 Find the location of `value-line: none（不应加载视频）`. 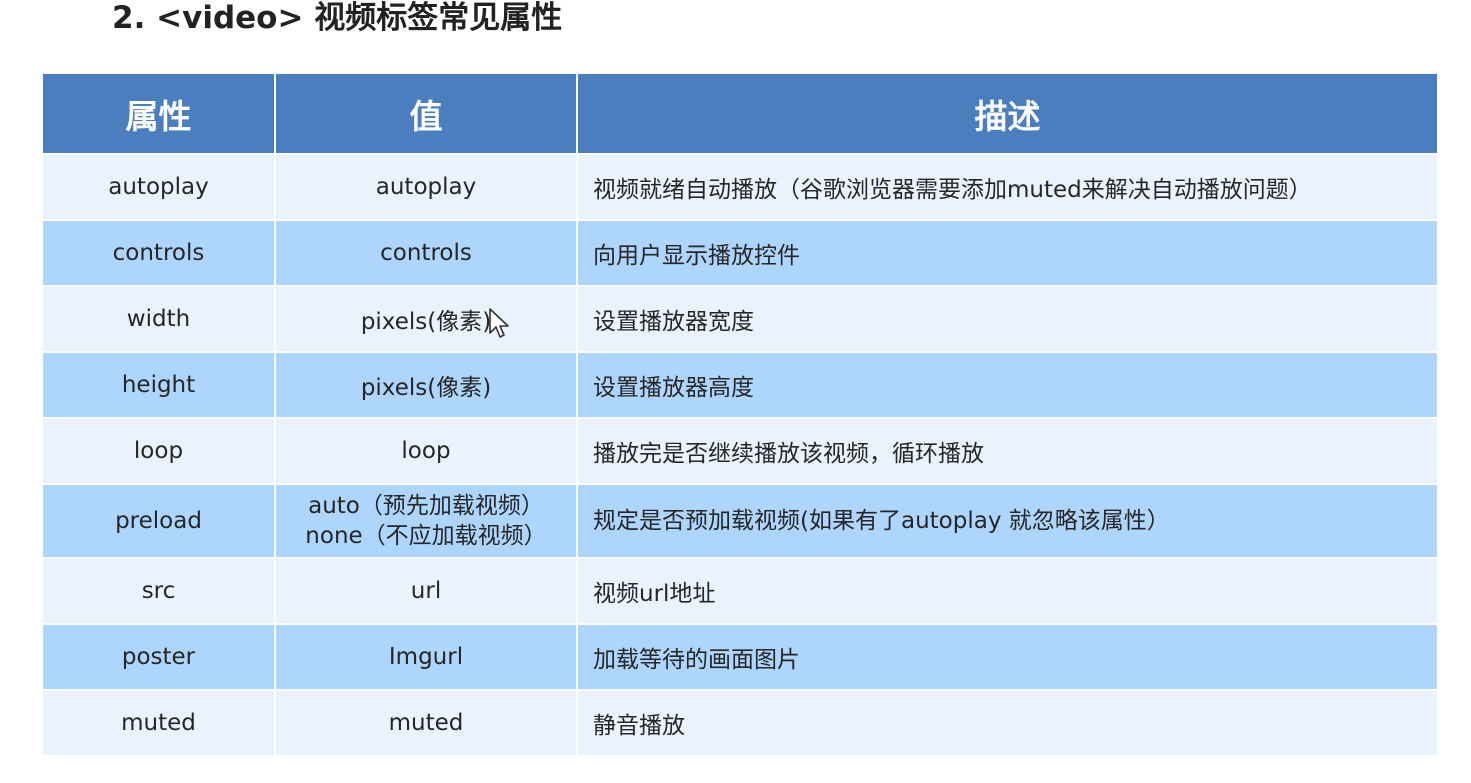

value-line: none（不应加载视频） is located at coordinates (426, 536).